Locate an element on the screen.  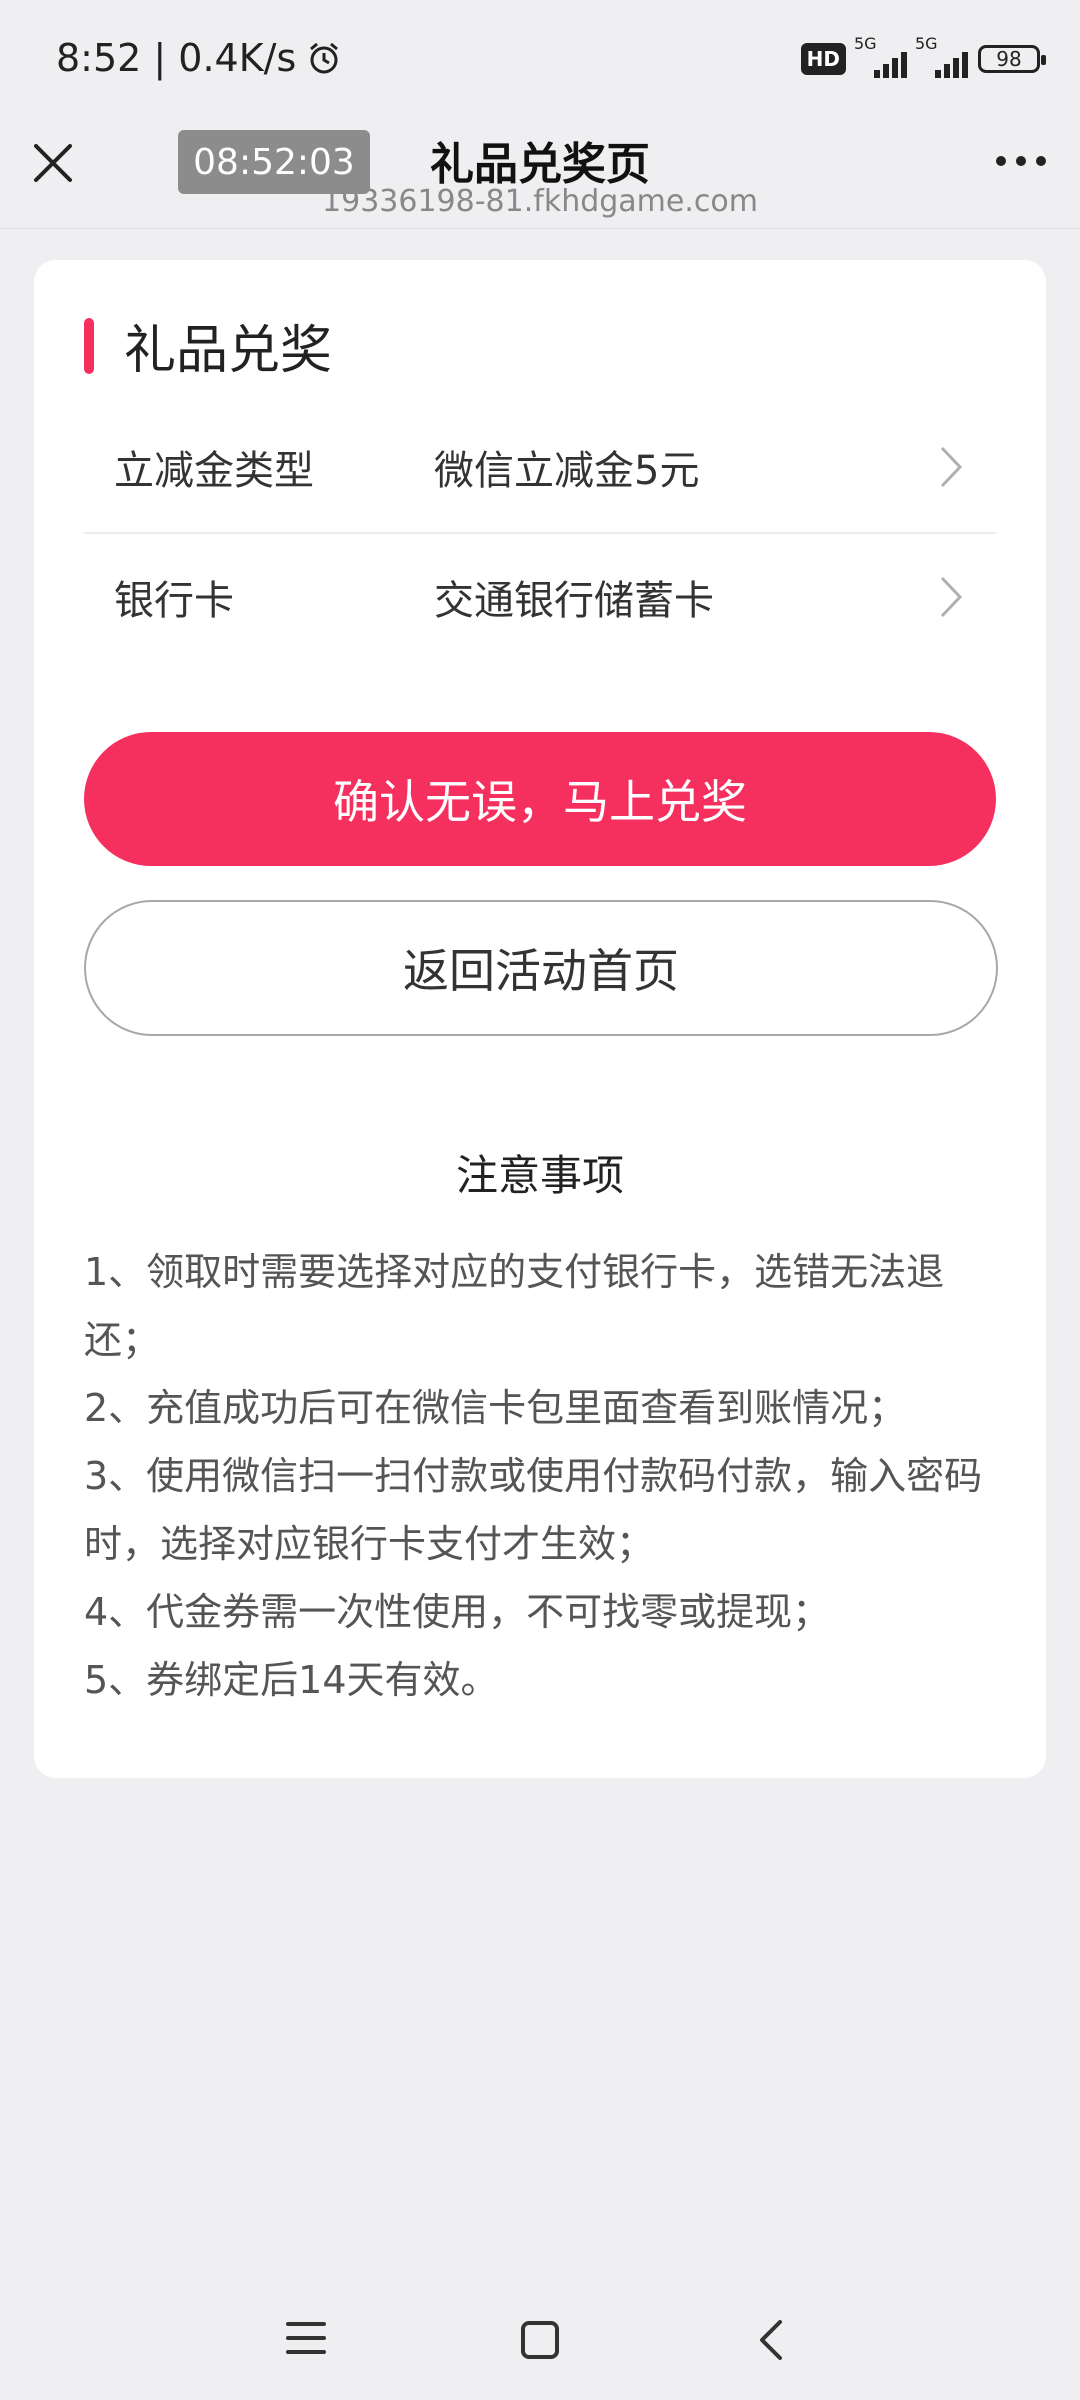
menu-icon is located at coordinates (306, 2338).